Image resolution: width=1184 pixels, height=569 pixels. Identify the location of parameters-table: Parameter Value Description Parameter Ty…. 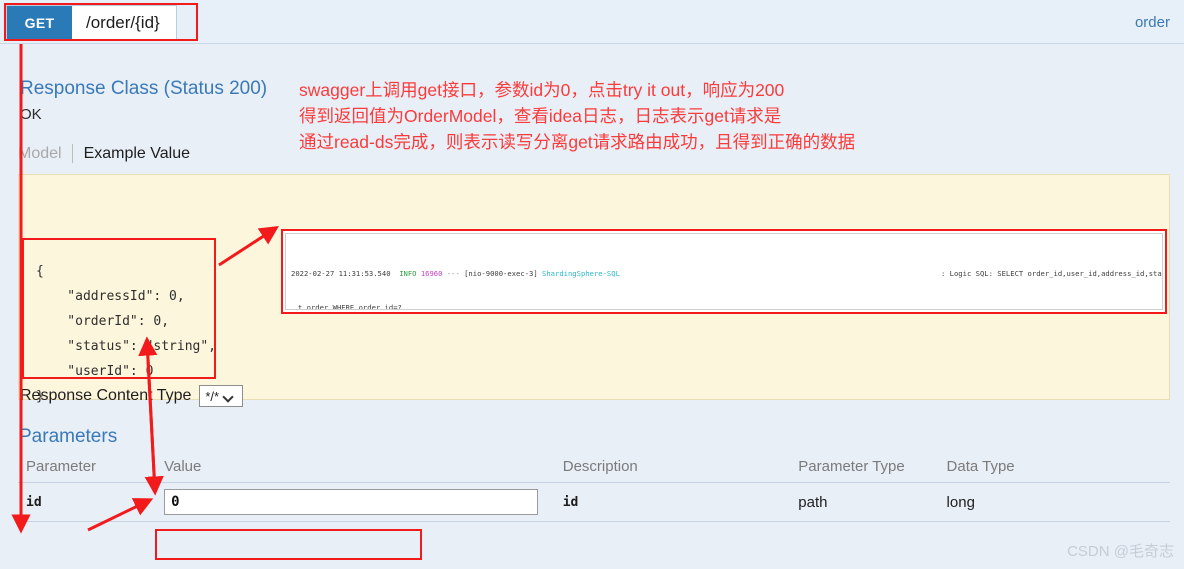
(594, 489).